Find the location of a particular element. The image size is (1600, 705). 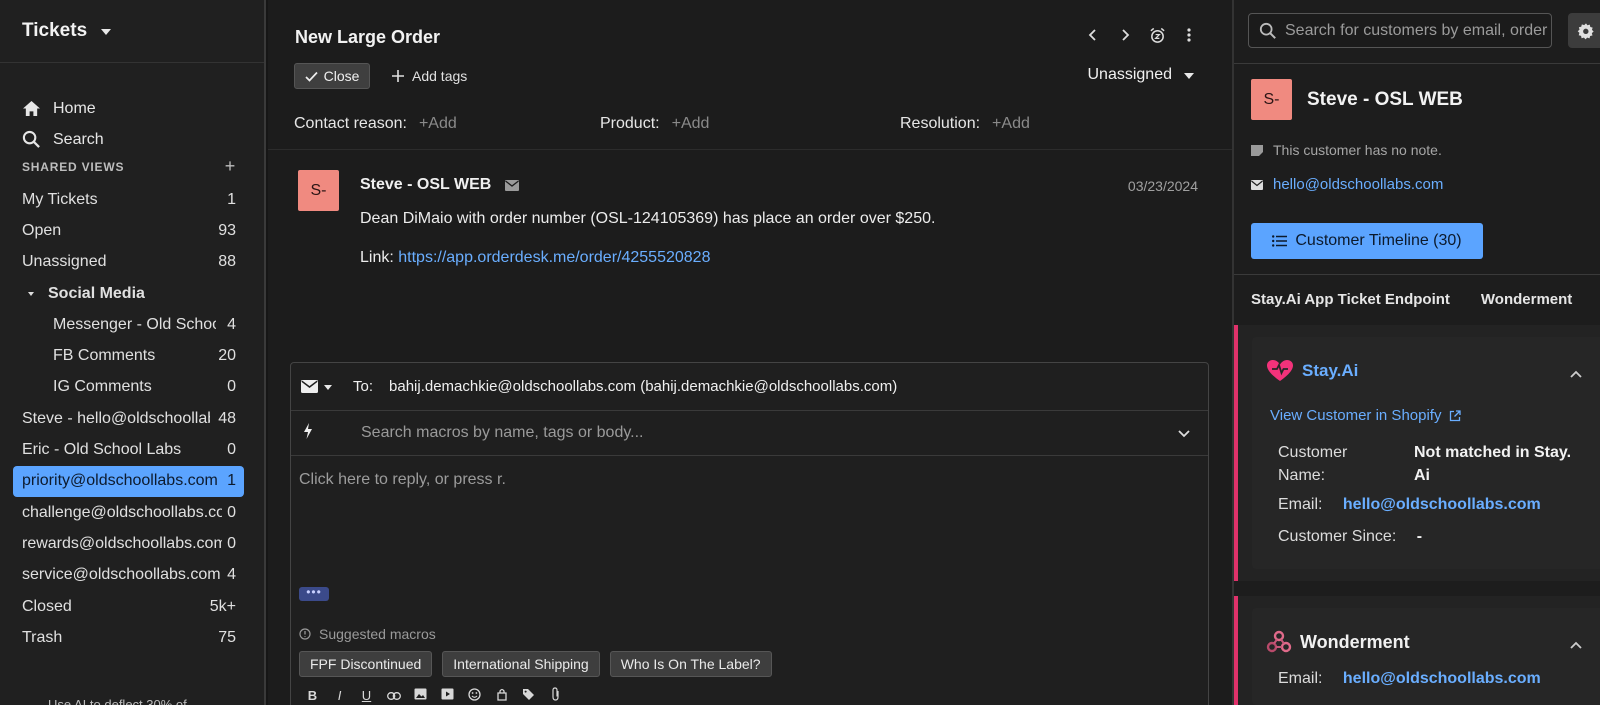

view-item-service: service@oldschoollabs.com 4 is located at coordinates (132, 575).